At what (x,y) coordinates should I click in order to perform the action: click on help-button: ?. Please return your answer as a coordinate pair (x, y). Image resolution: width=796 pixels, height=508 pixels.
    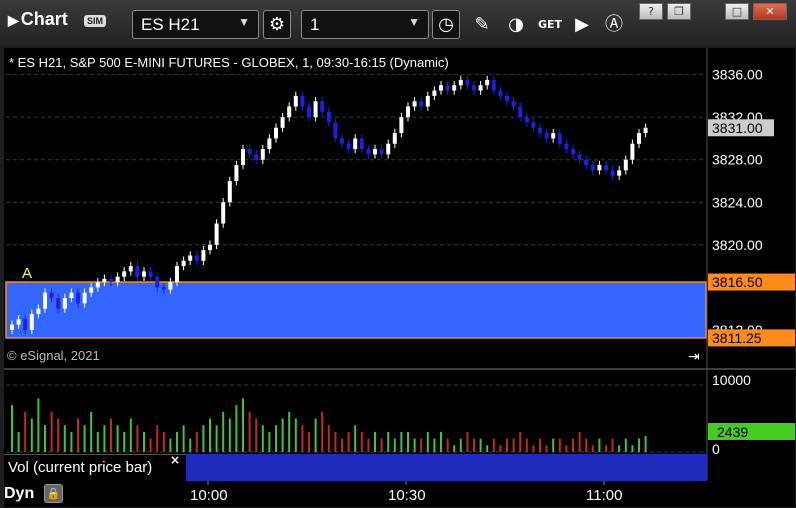
    Looking at the image, I should click on (651, 11).